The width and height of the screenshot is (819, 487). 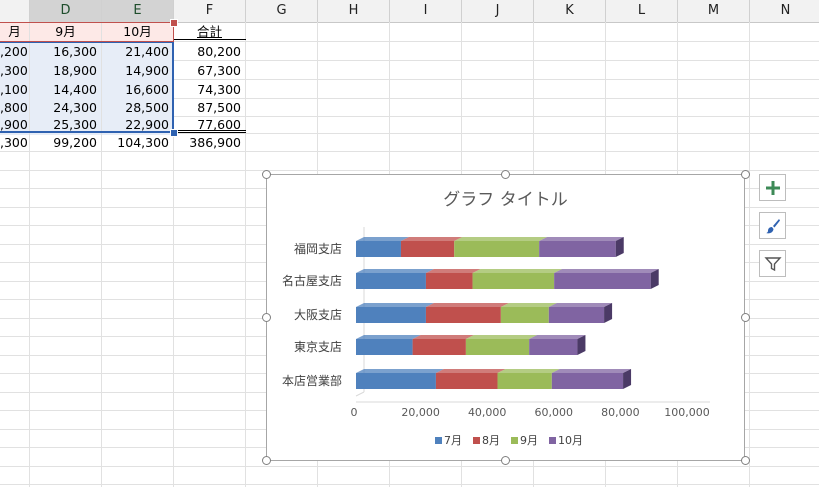 What do you see at coordinates (498, 11) in the screenshot?
I see `column-header-j: J` at bounding box center [498, 11].